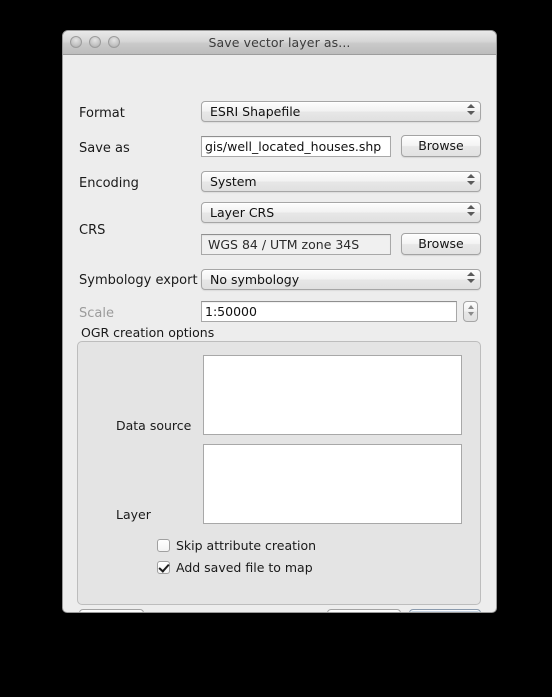 Image resolution: width=552 pixels, height=697 pixels. Describe the element at coordinates (104, 148) in the screenshot. I see `save-as-label: Save as` at that location.